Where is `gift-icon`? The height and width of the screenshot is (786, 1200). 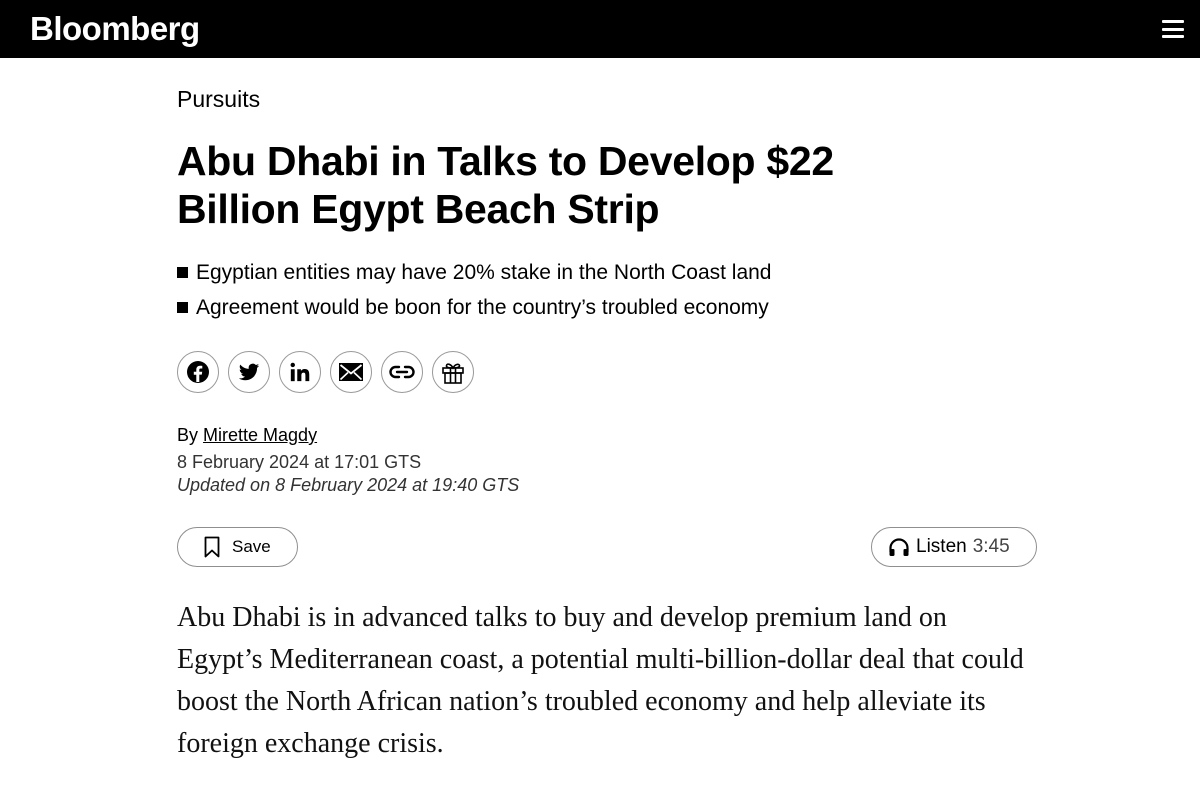 gift-icon is located at coordinates (453, 373).